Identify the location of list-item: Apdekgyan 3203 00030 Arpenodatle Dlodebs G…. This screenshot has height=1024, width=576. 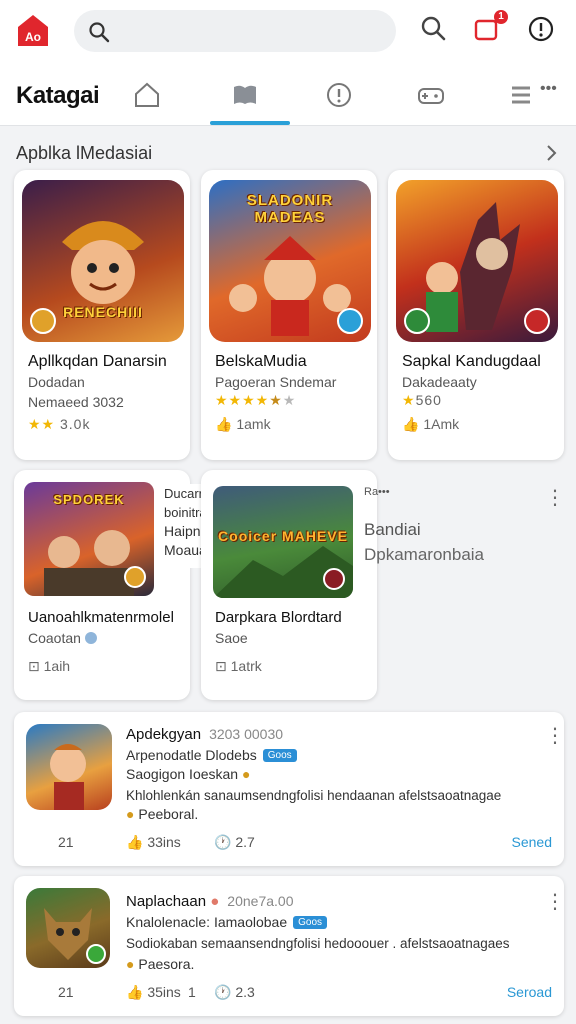
(289, 789).